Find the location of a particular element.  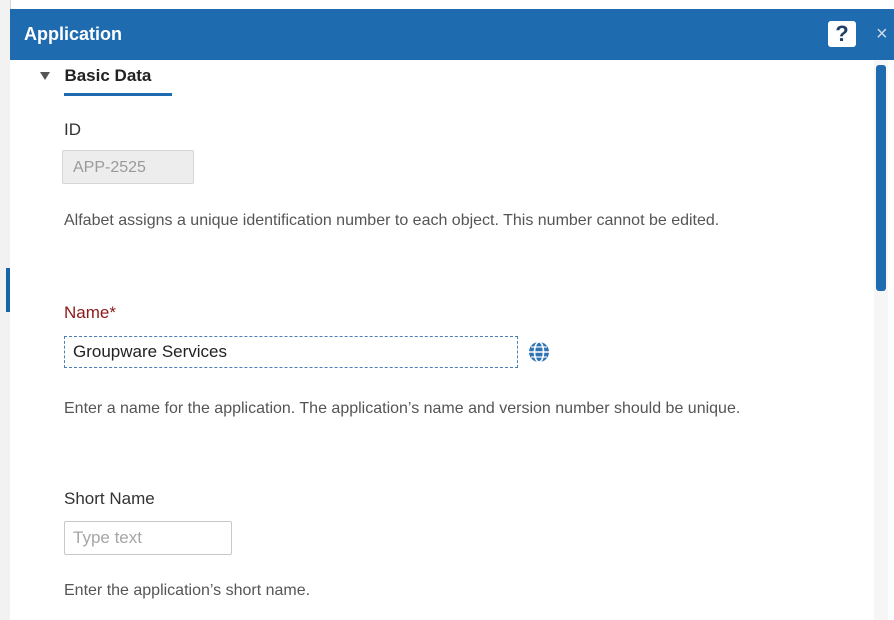

section-active-indicator is located at coordinates (118, 94).